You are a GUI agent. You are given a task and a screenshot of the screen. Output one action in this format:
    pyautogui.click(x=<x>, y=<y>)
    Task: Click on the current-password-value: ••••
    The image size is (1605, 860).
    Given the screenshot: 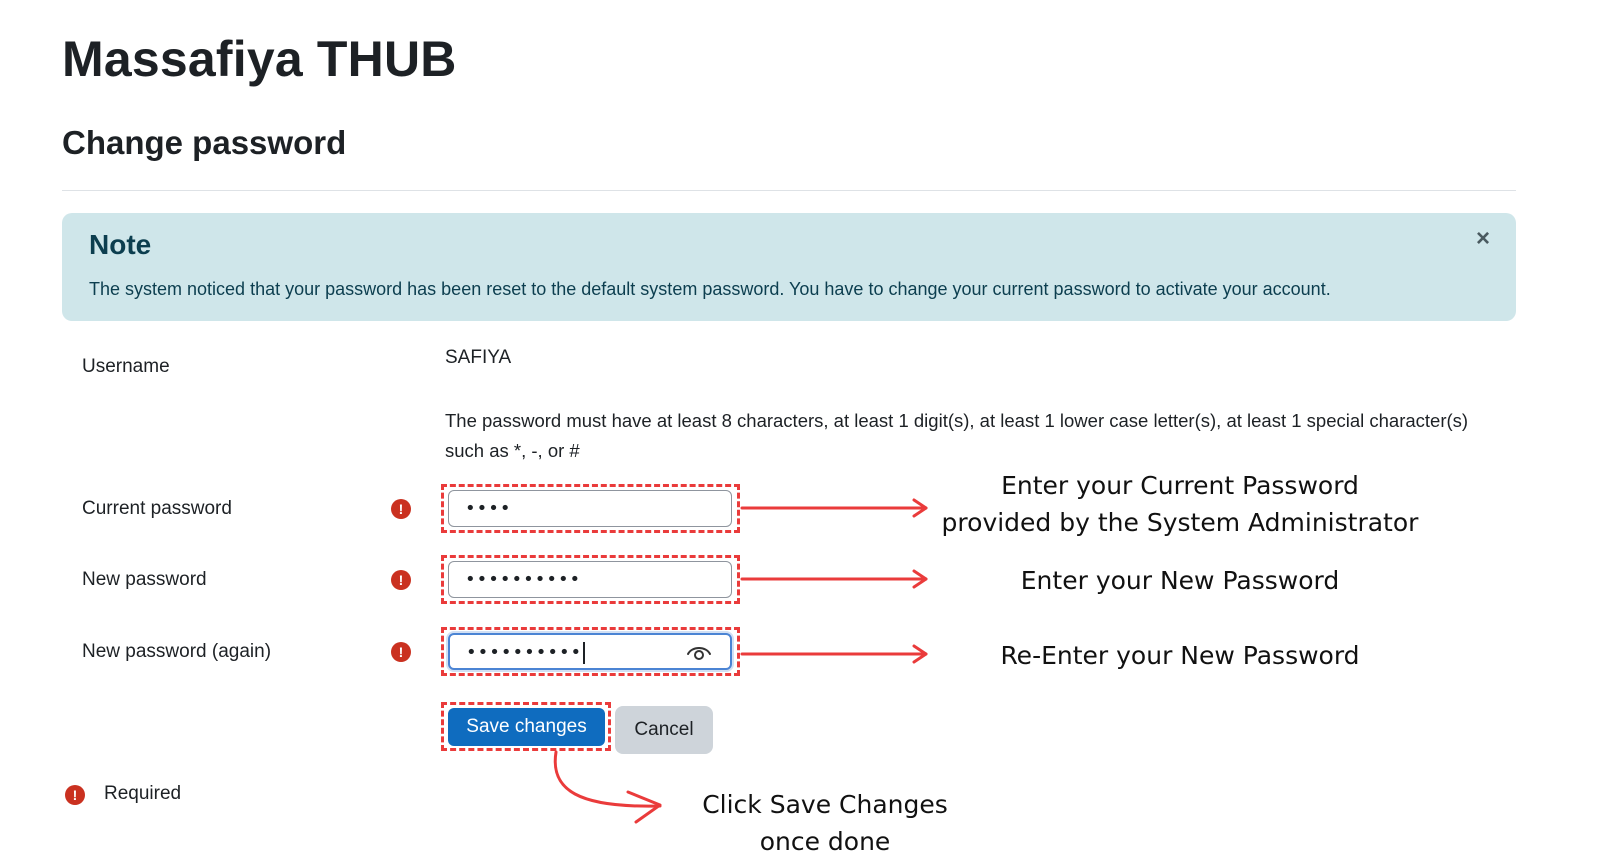 What is the action you would take?
    pyautogui.click(x=488, y=508)
    